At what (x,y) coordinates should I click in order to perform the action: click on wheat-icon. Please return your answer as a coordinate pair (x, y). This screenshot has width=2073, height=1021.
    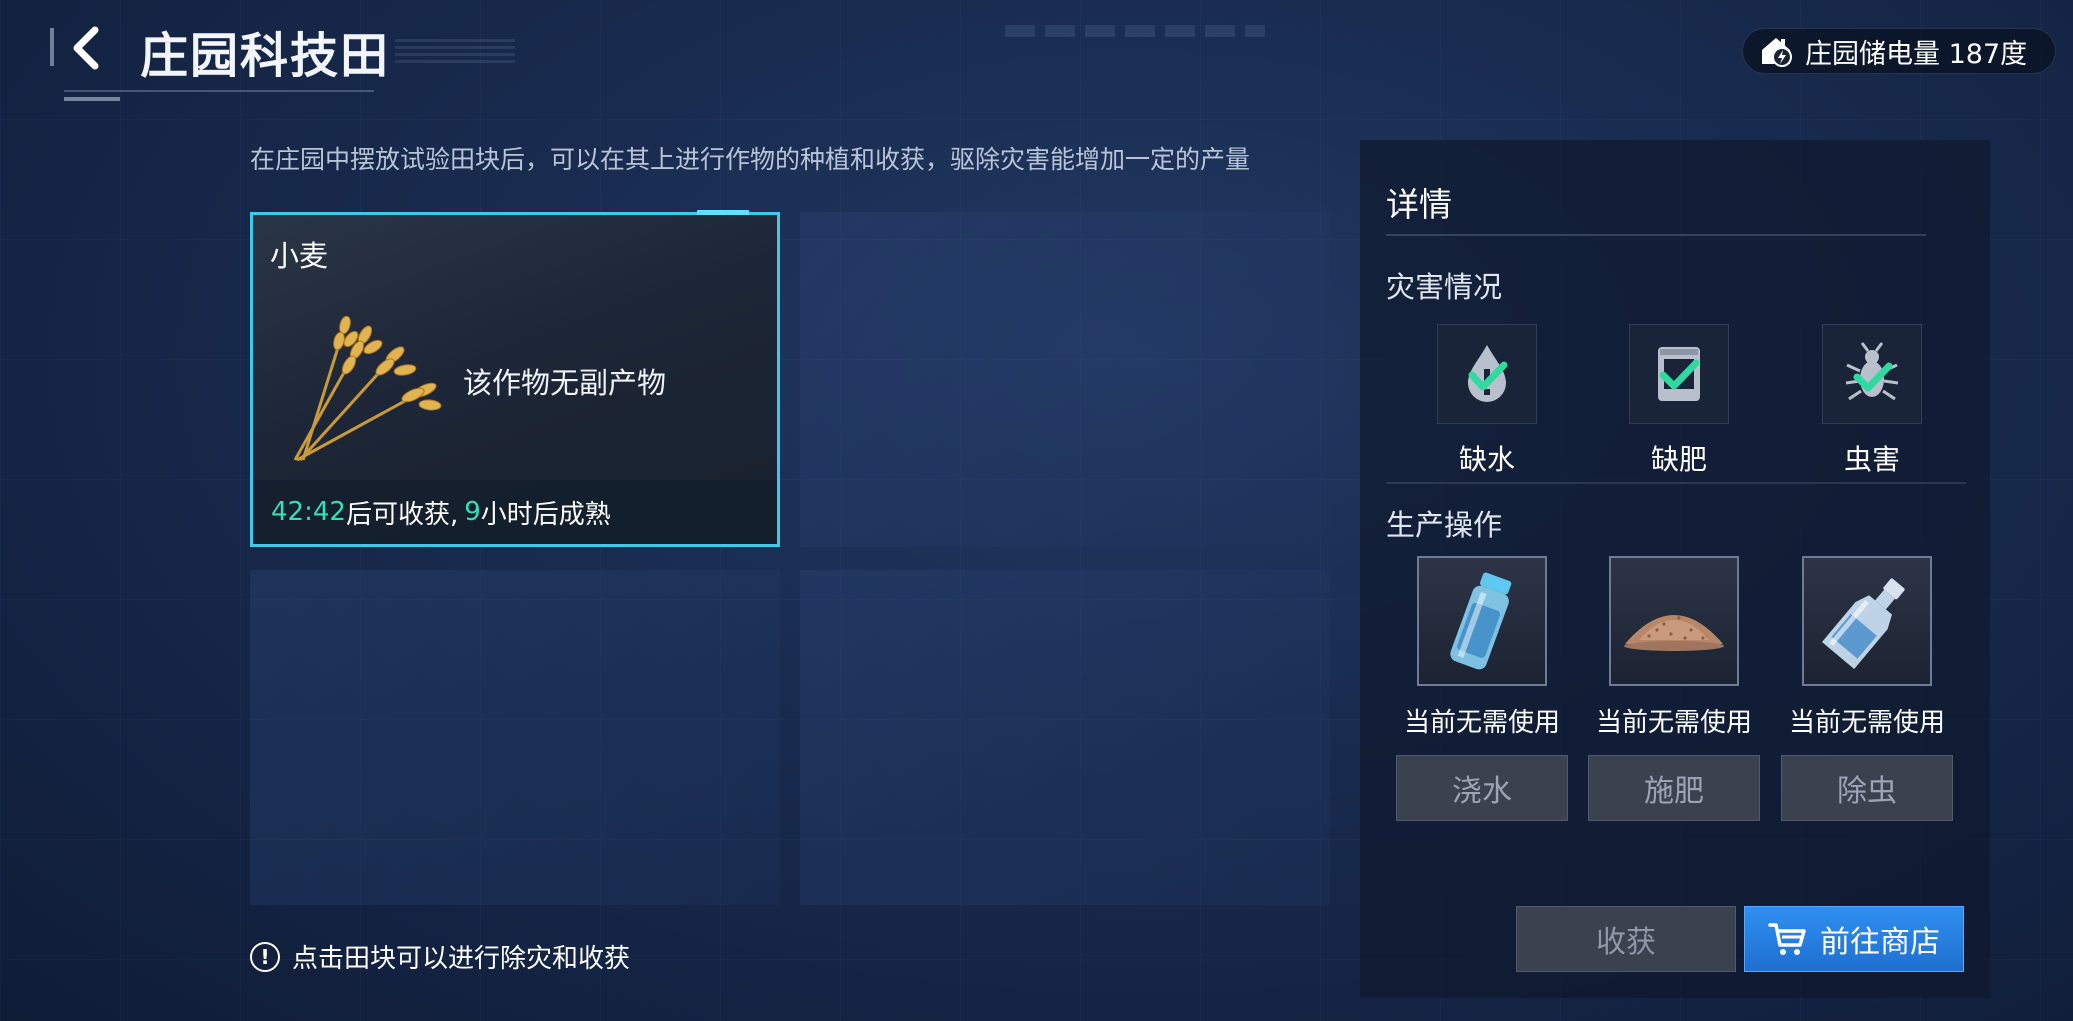
    Looking at the image, I should click on (367, 388).